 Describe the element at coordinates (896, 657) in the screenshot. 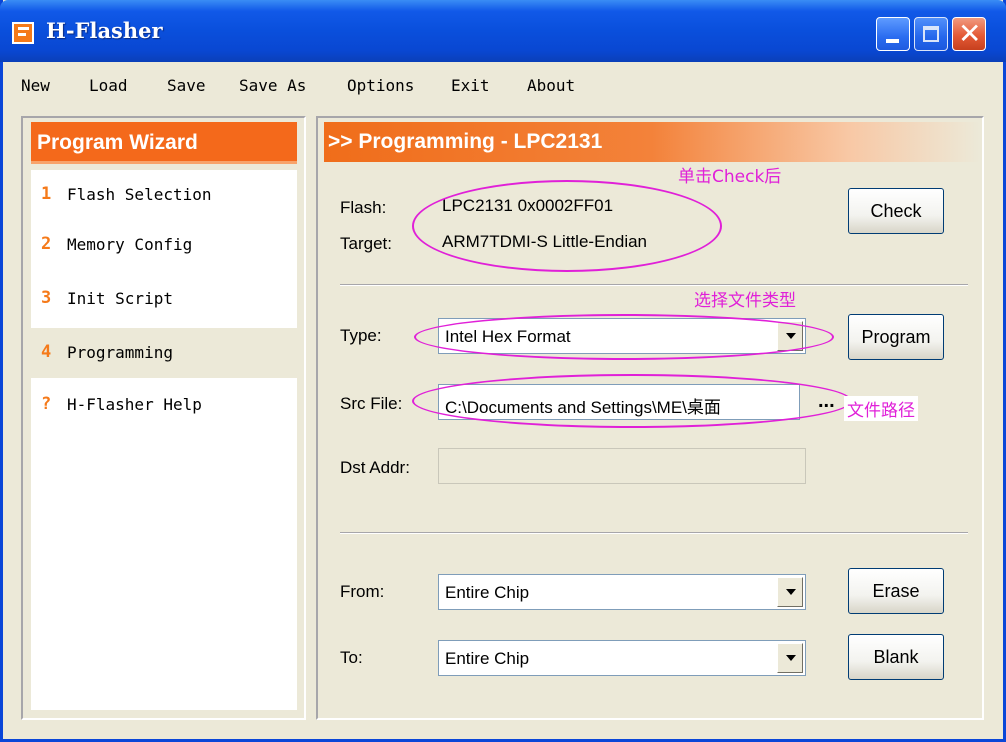

I see `blank-button: Blank` at that location.